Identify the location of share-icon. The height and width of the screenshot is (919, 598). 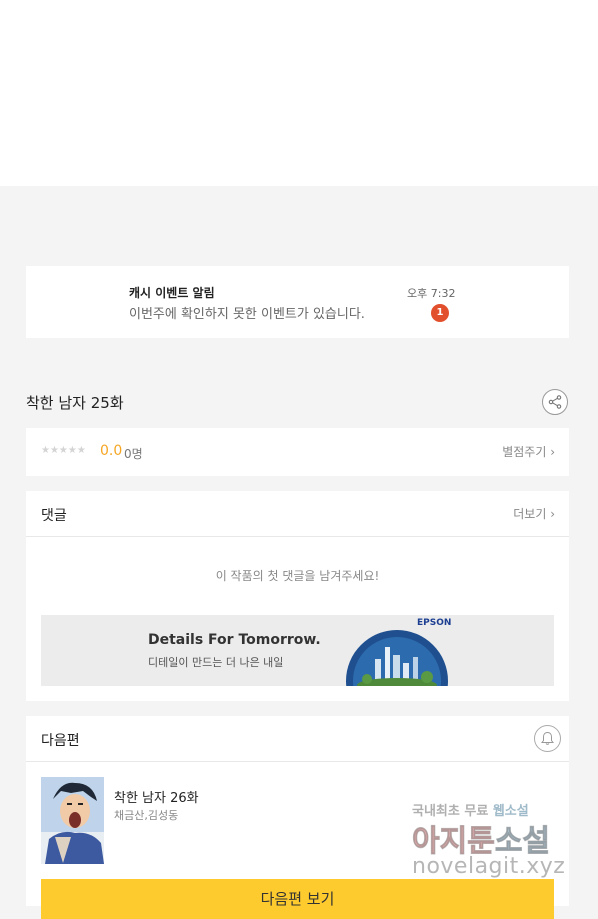
(555, 402).